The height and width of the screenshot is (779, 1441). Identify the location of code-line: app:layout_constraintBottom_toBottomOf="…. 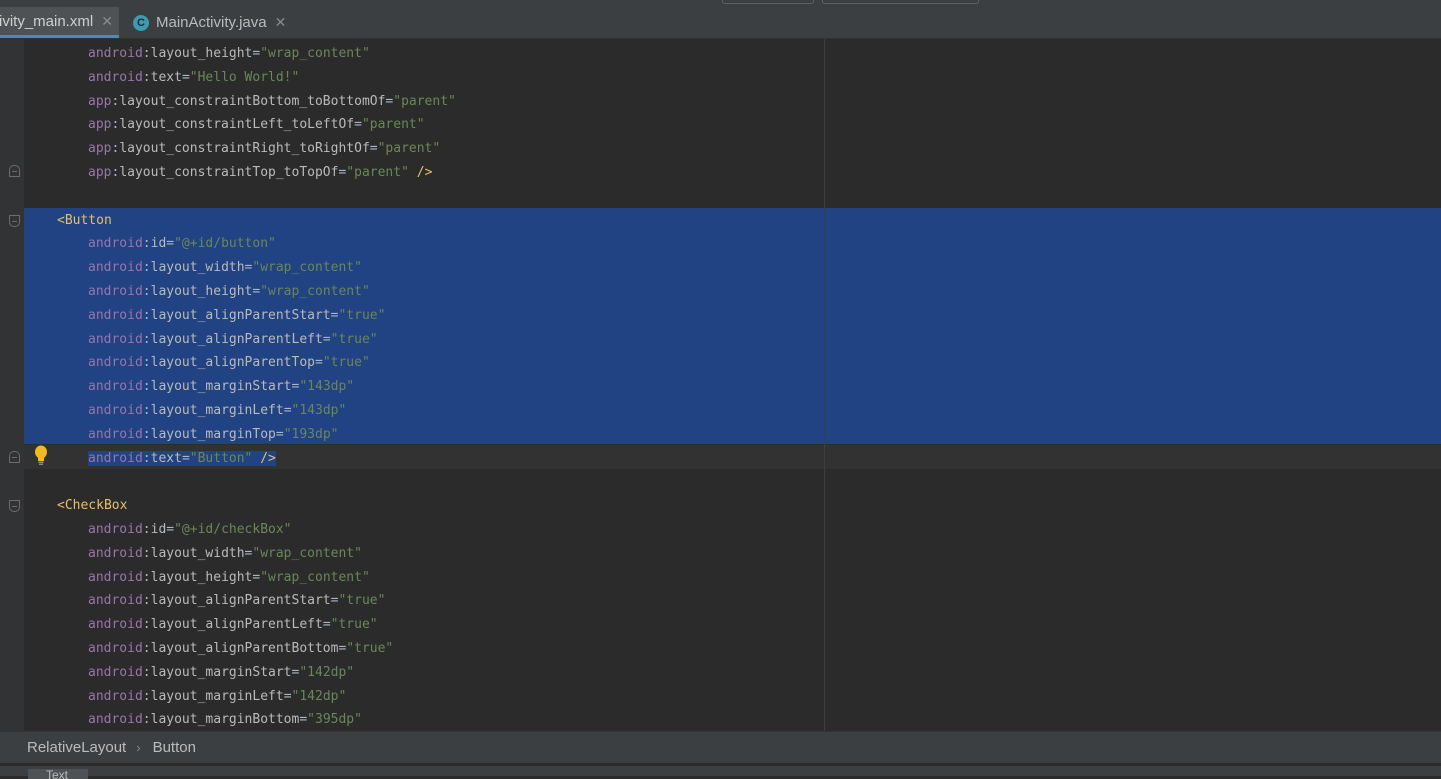
(720, 102).